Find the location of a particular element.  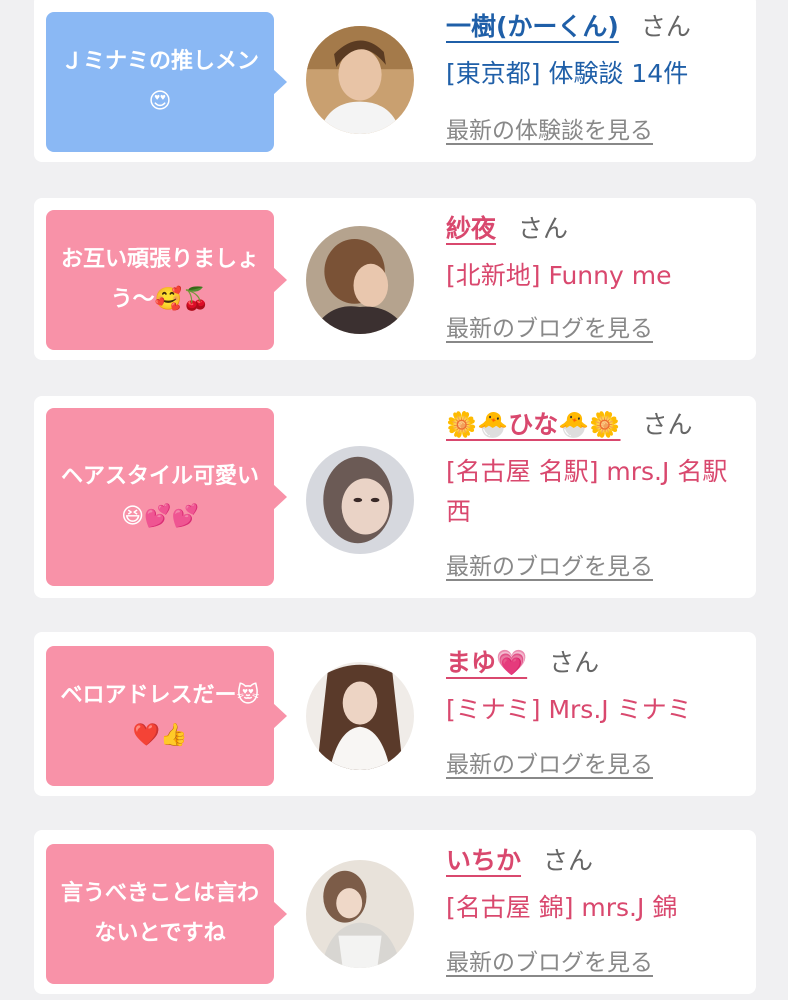

shop-location: [名古屋 名駅] mrs.J 名駅西 is located at coordinates (587, 491).